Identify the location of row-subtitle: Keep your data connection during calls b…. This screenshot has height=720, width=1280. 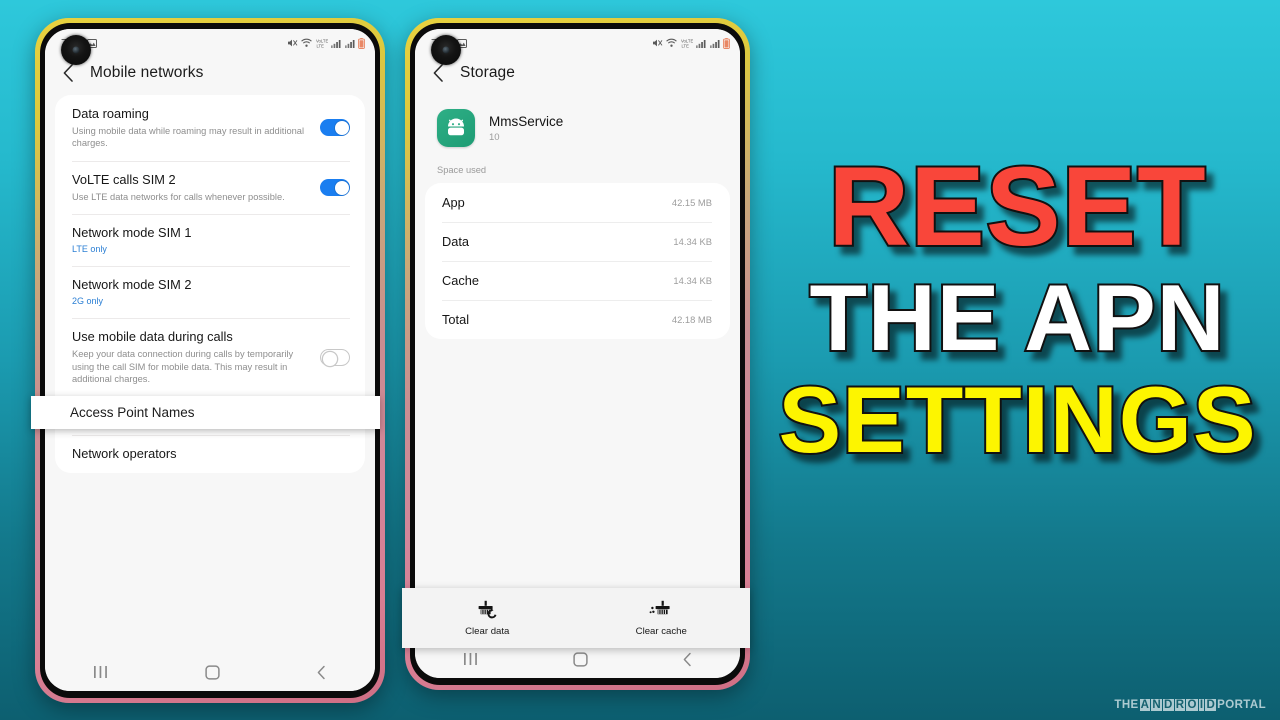
(183, 367).